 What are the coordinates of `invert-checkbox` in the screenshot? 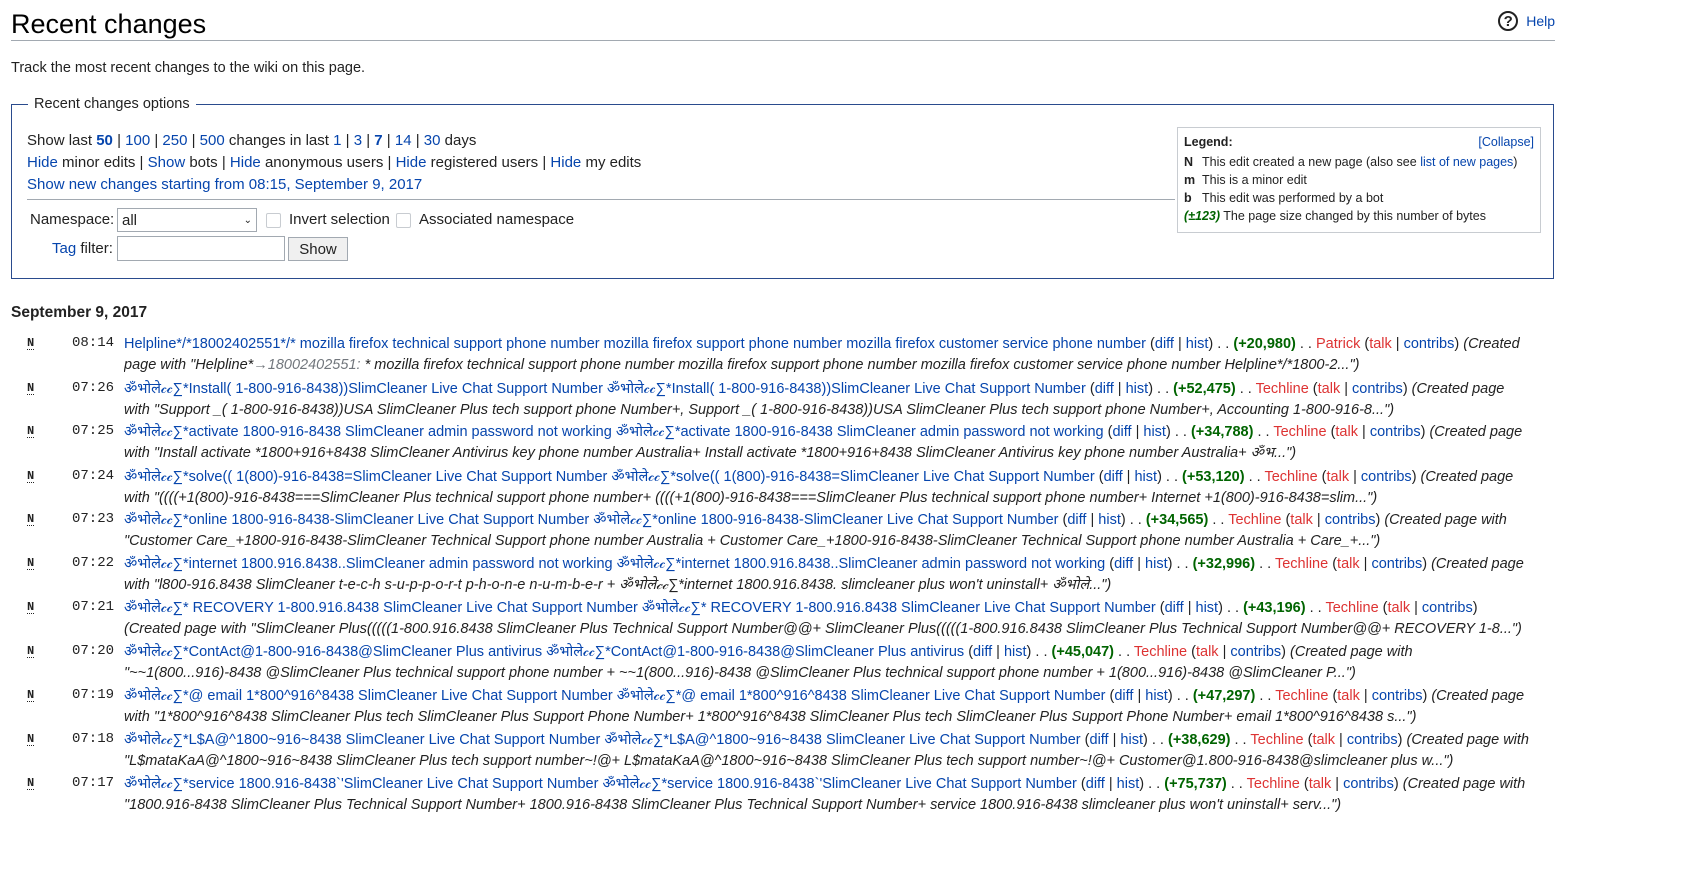 It's located at (273, 220).